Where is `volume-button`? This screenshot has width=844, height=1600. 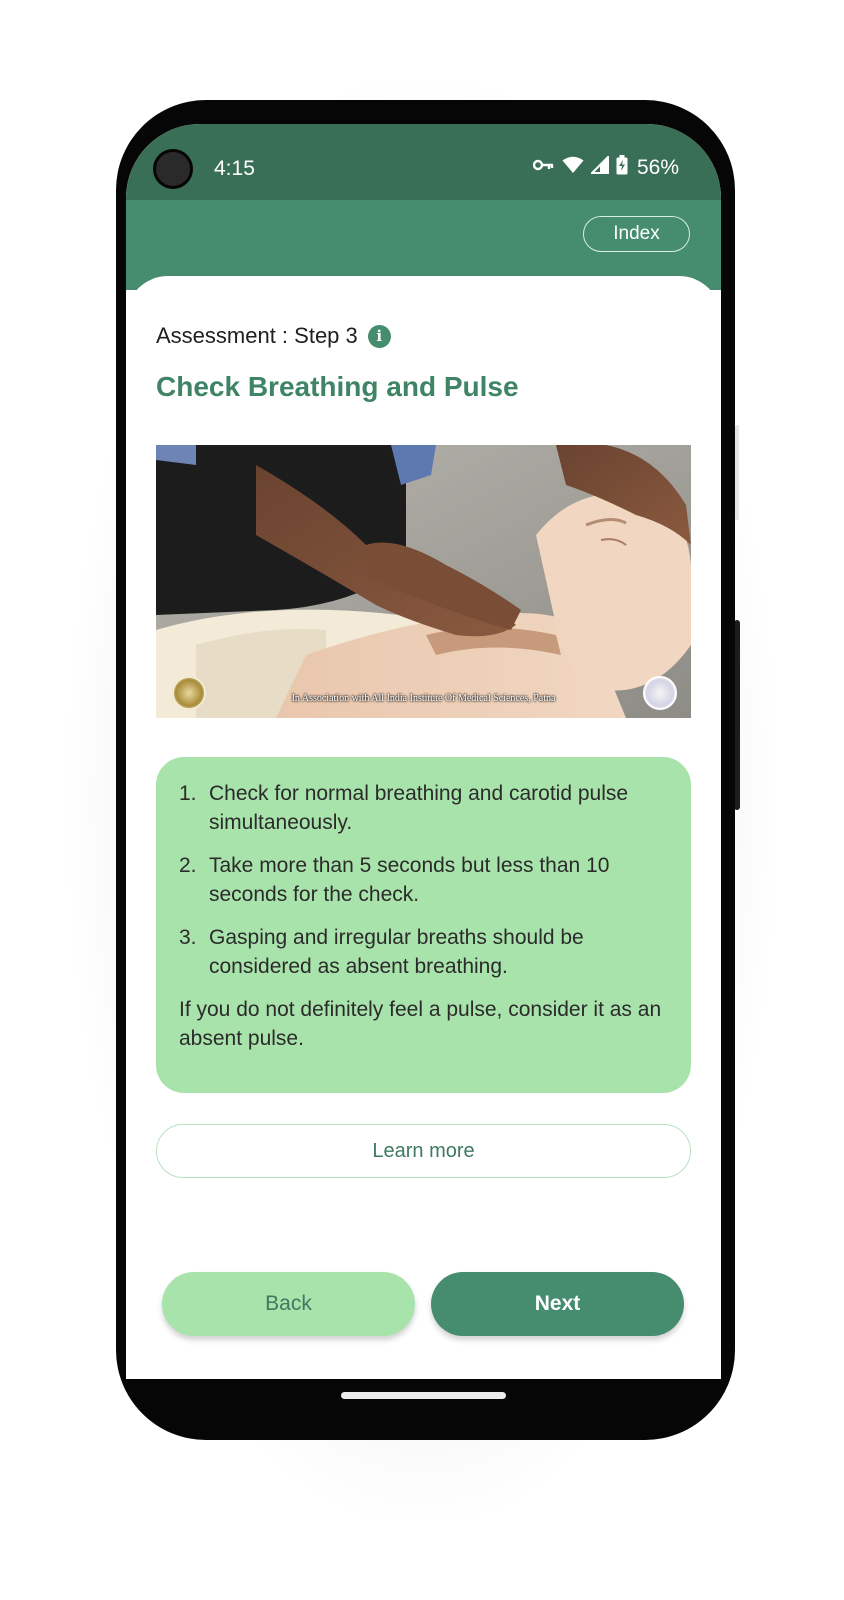 volume-button is located at coordinates (737, 472).